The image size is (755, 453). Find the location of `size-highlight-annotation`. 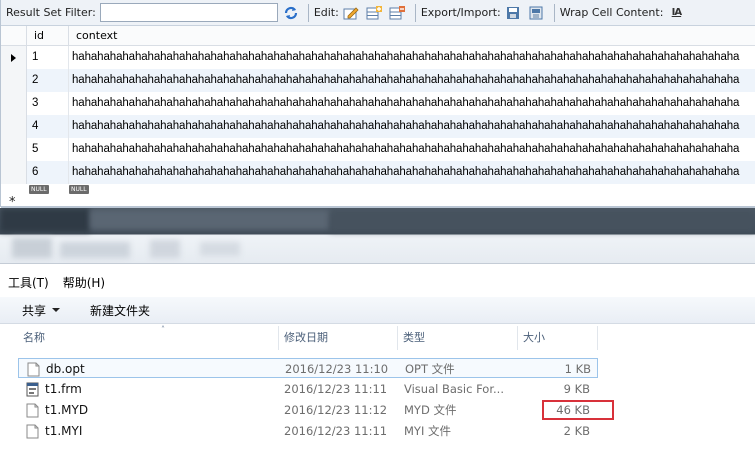

size-highlight-annotation is located at coordinates (578, 410).